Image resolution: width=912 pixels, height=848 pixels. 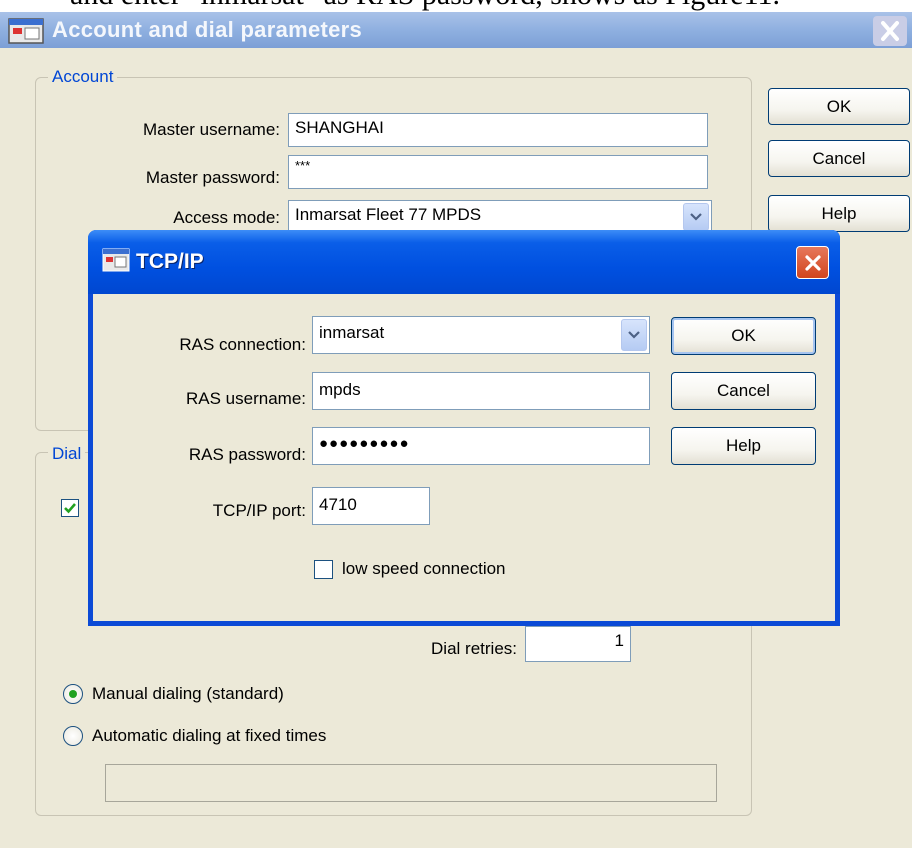 What do you see at coordinates (388, 214) in the screenshot?
I see `access-mode-value: Inmarsat Fleet 77 MPDS` at bounding box center [388, 214].